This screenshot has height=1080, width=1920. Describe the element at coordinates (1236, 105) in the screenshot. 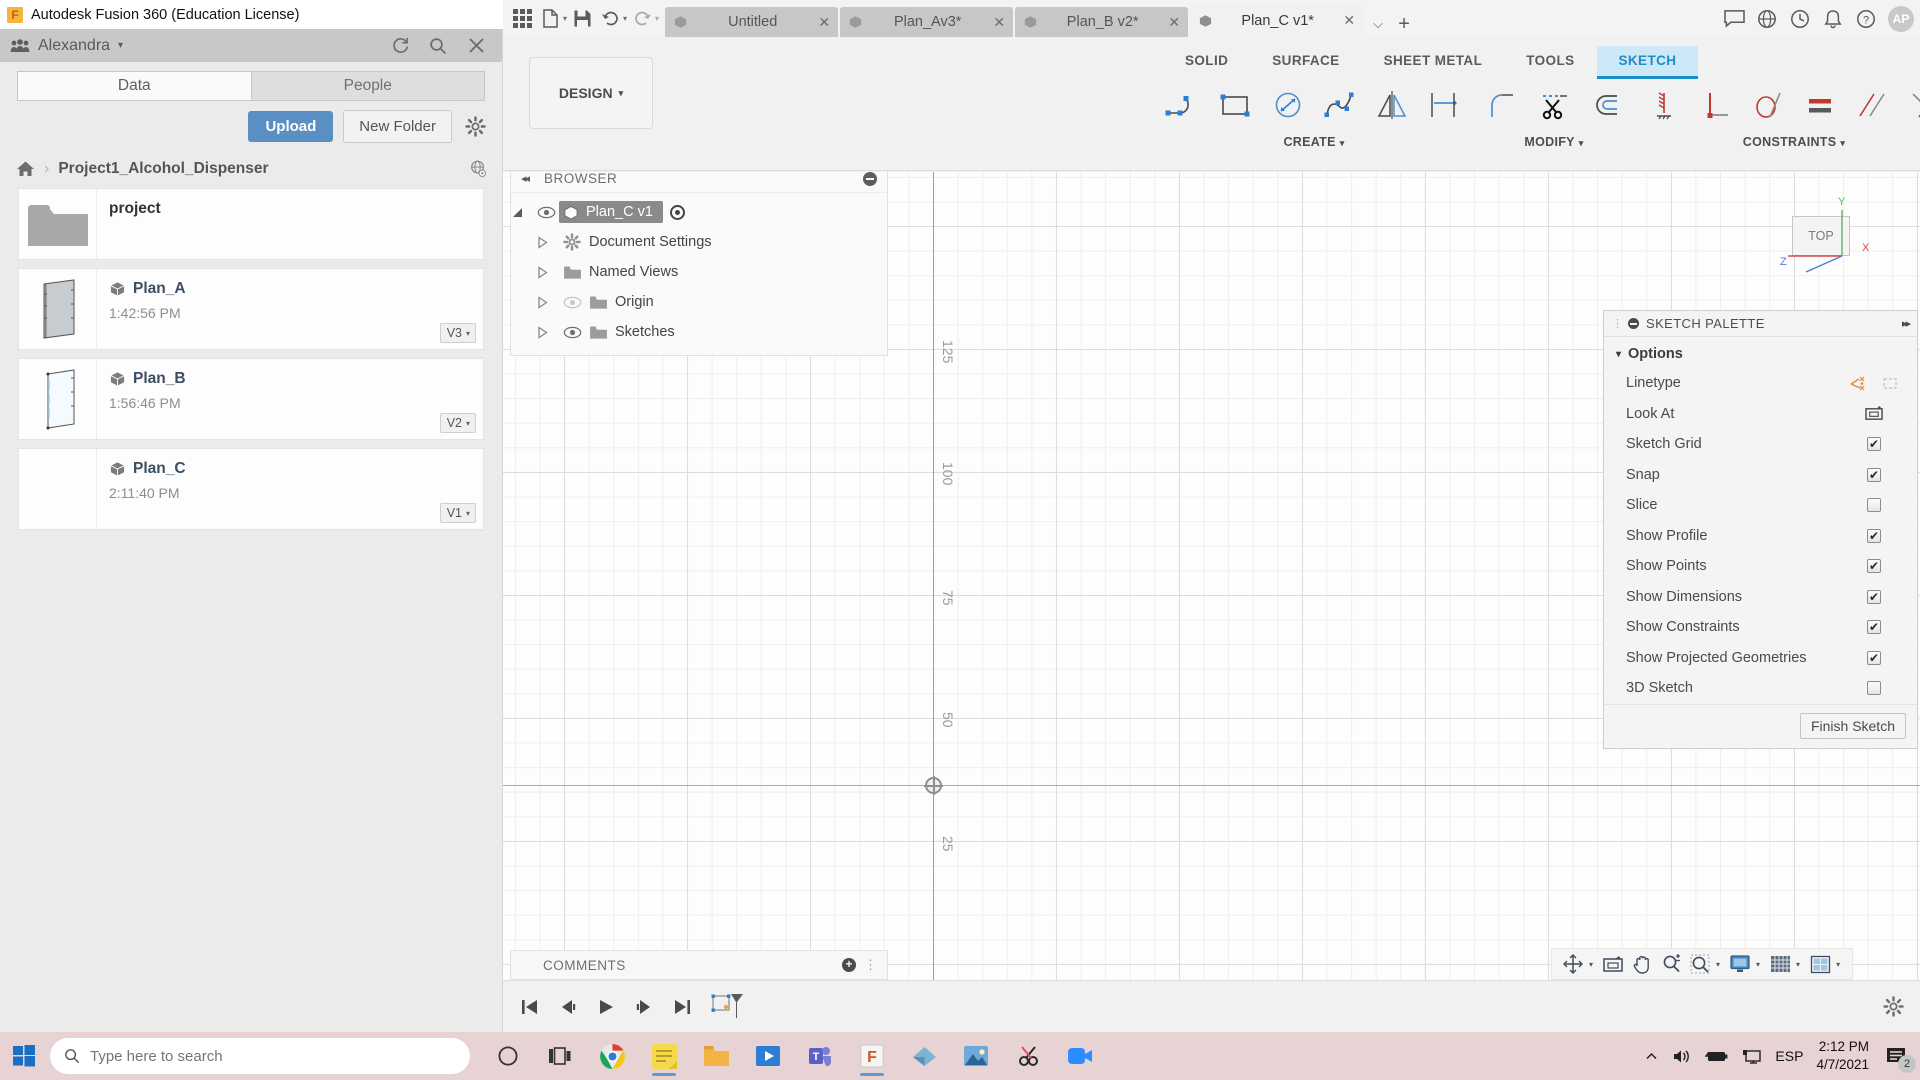

I see `rectangle-icon` at that location.